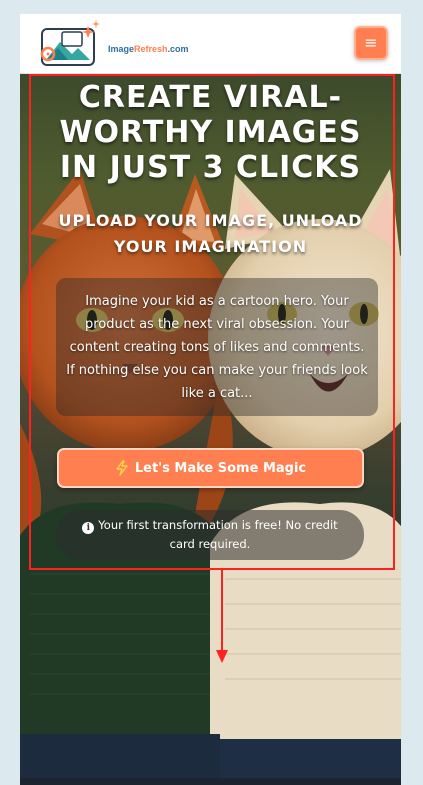  Describe the element at coordinates (210, 97) in the screenshot. I see `hero-title-line: CREATE VIRAL-` at that location.